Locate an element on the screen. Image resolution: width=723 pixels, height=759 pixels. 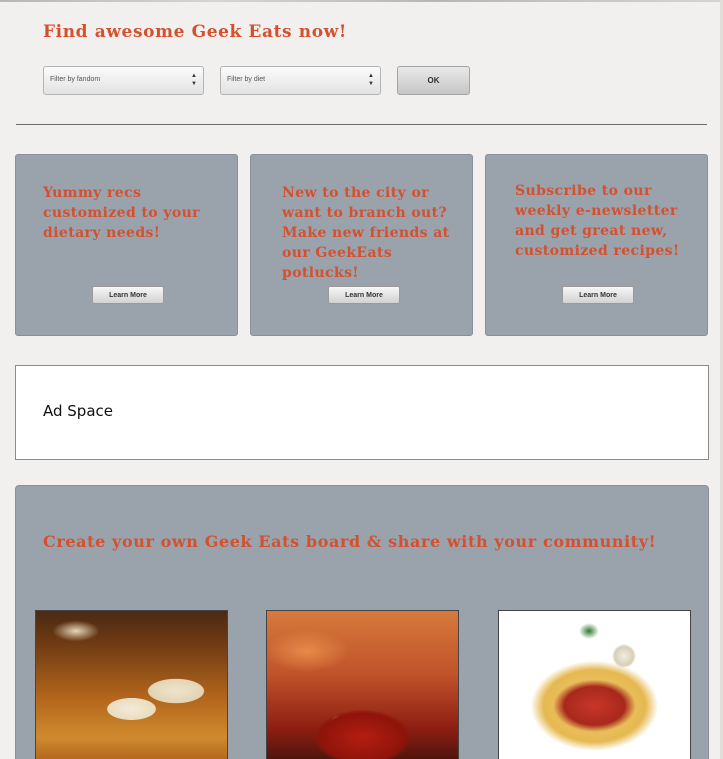
ad-label: Ad Space is located at coordinates (78, 411).